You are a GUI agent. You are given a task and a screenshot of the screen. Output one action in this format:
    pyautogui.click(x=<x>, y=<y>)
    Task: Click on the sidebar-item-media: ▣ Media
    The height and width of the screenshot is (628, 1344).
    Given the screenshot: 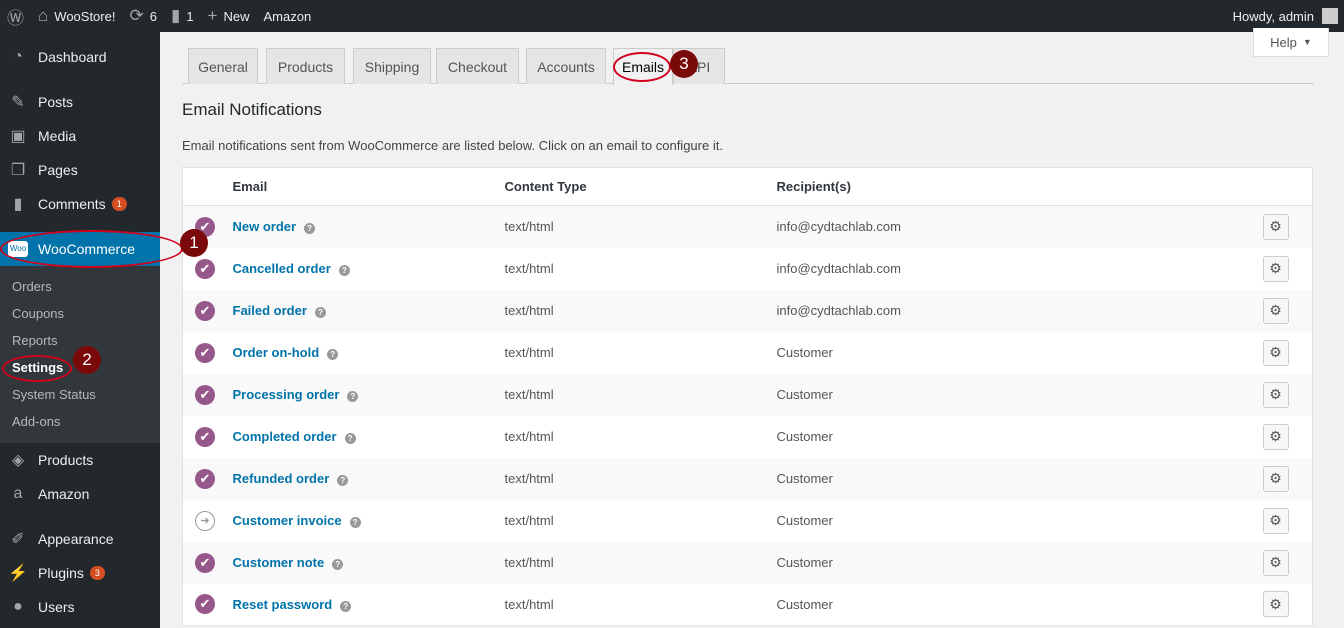 What is the action you would take?
    pyautogui.click(x=80, y=136)
    